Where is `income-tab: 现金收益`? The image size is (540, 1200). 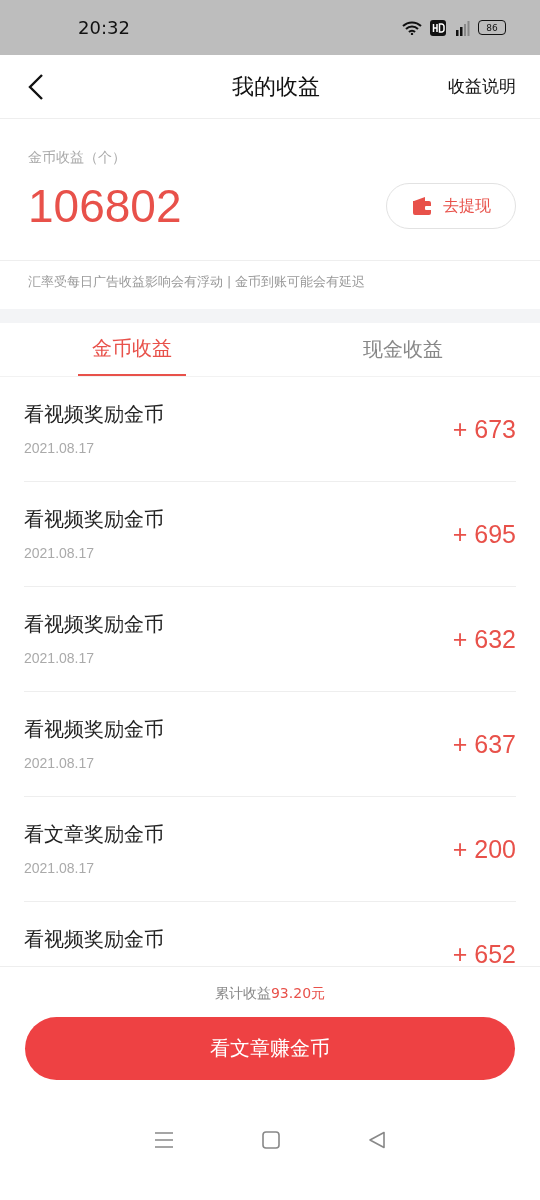
income-tab: 现金收益 is located at coordinates (403, 349).